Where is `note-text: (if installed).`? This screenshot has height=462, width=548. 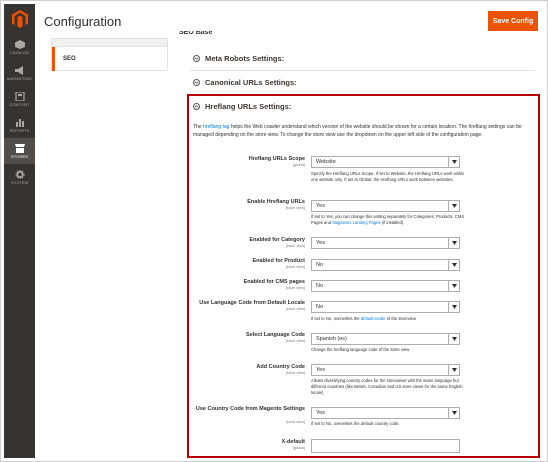 note-text: (if installed). is located at coordinates (392, 222).